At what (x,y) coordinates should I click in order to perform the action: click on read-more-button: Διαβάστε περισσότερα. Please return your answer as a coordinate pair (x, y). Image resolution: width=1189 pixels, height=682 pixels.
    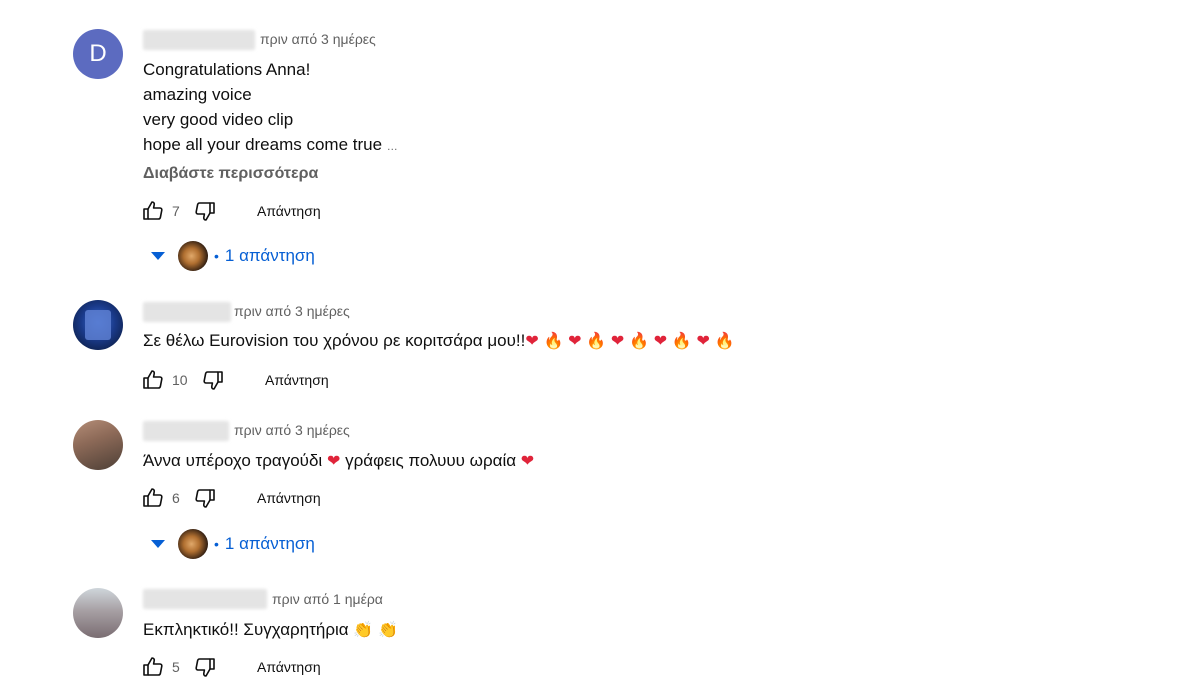
    Looking at the image, I should click on (230, 174).